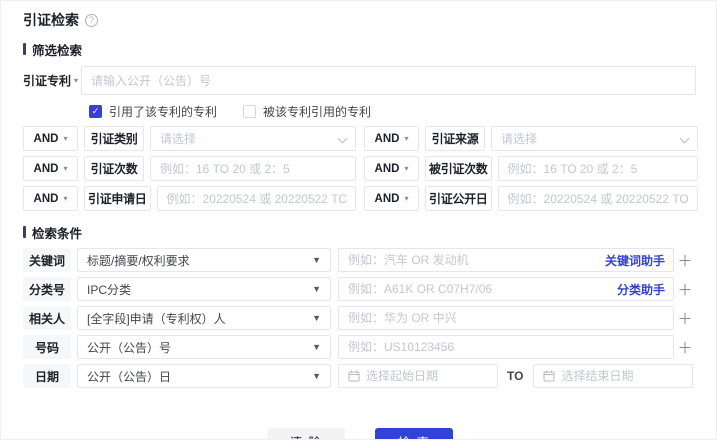 The width and height of the screenshot is (717, 440). Describe the element at coordinates (597, 168) in the screenshot. I see `cited-count-input` at that location.